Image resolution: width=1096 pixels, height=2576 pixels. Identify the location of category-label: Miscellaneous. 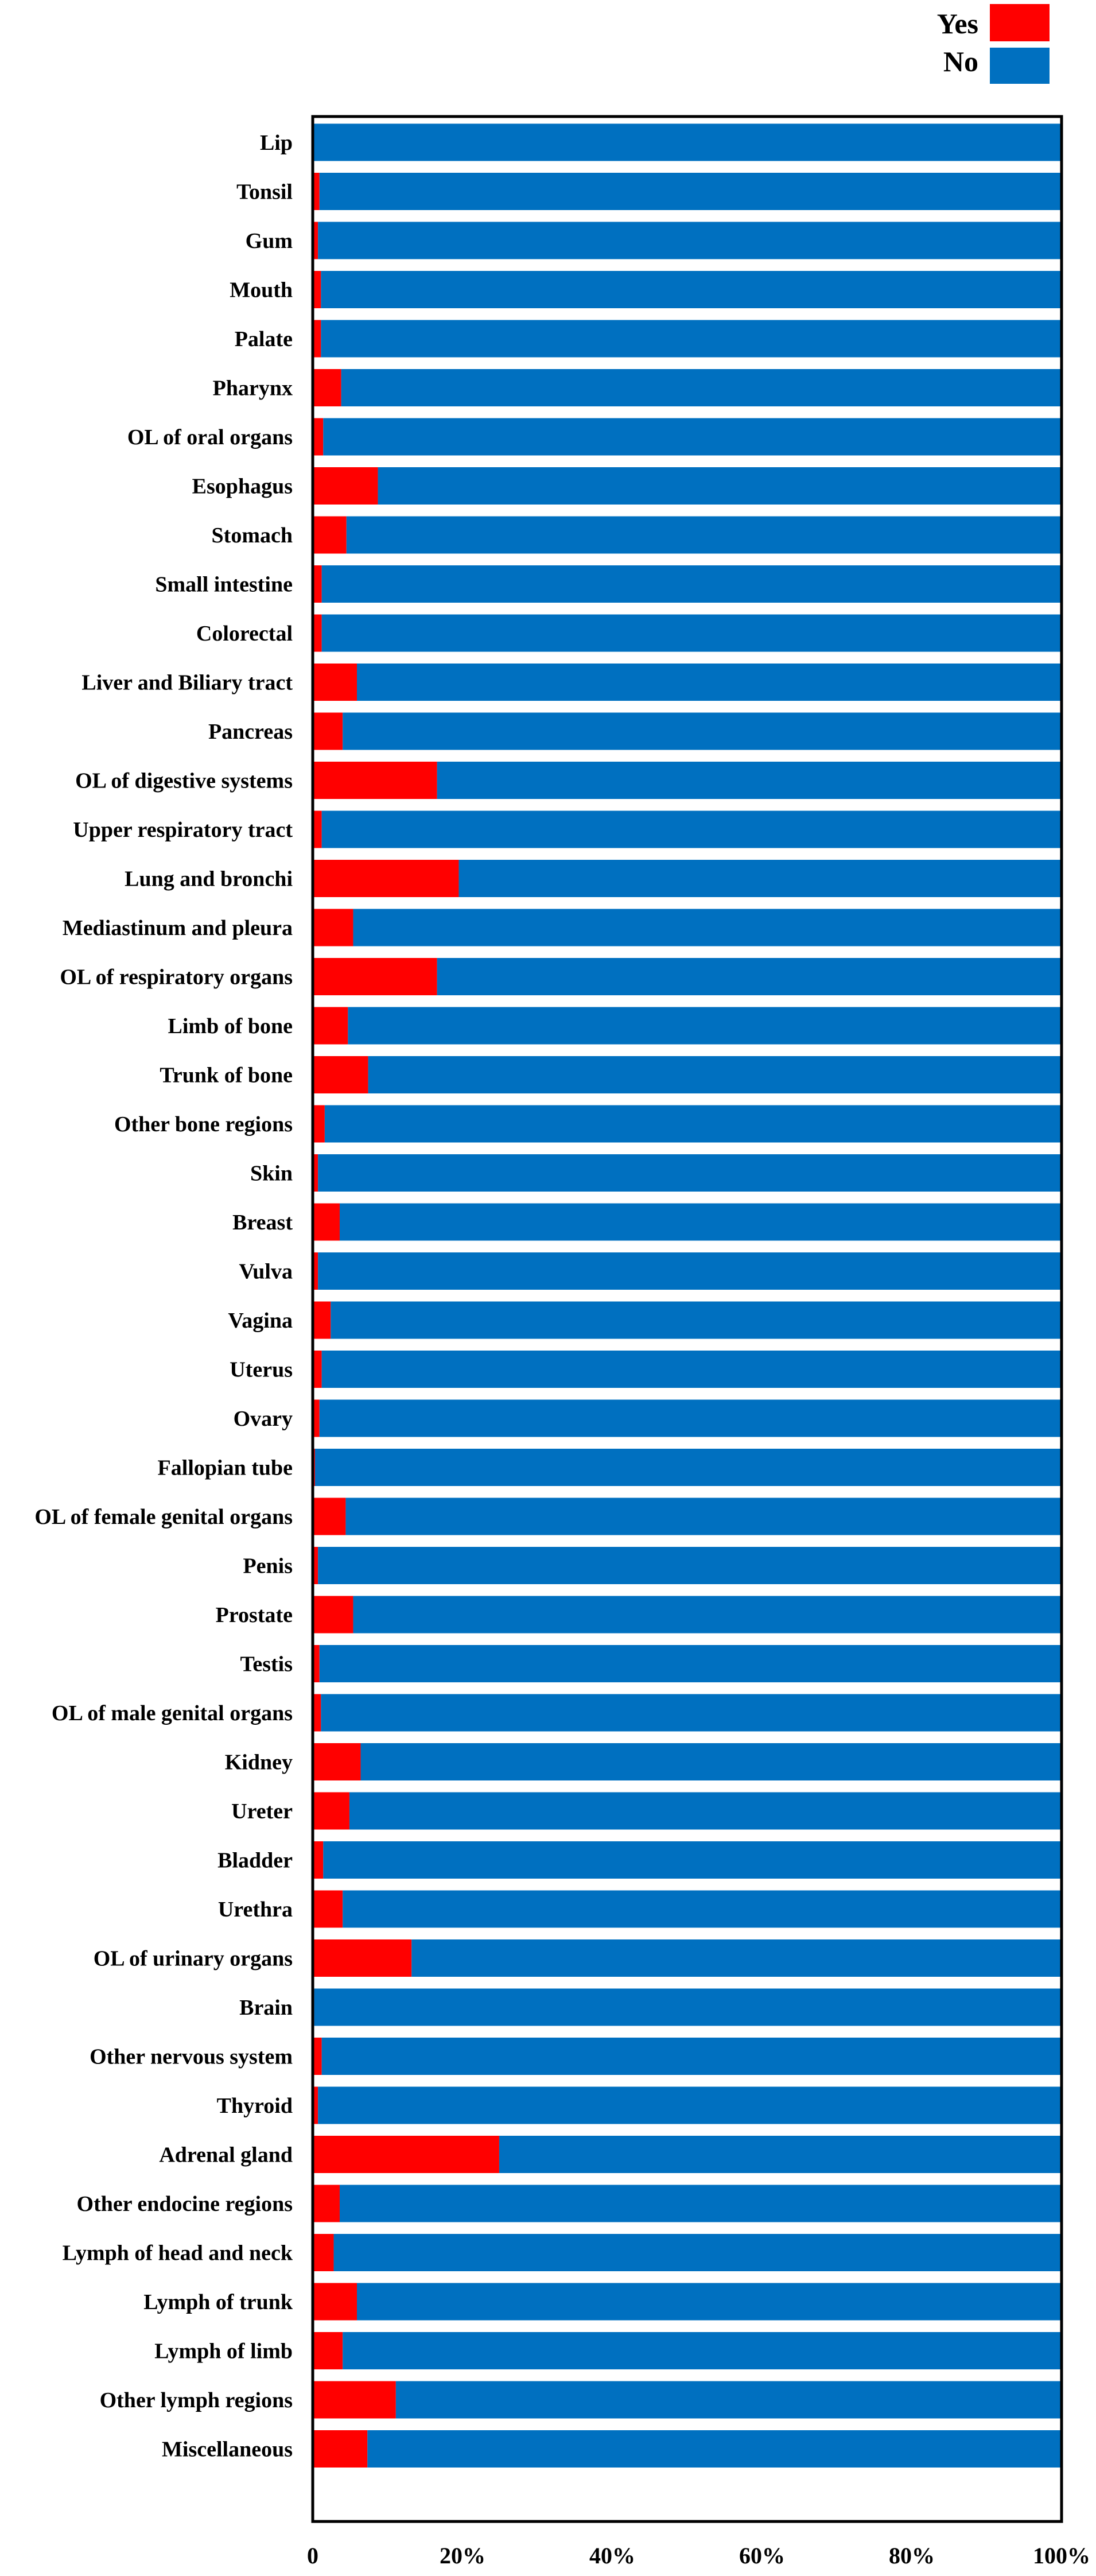
(227, 2450).